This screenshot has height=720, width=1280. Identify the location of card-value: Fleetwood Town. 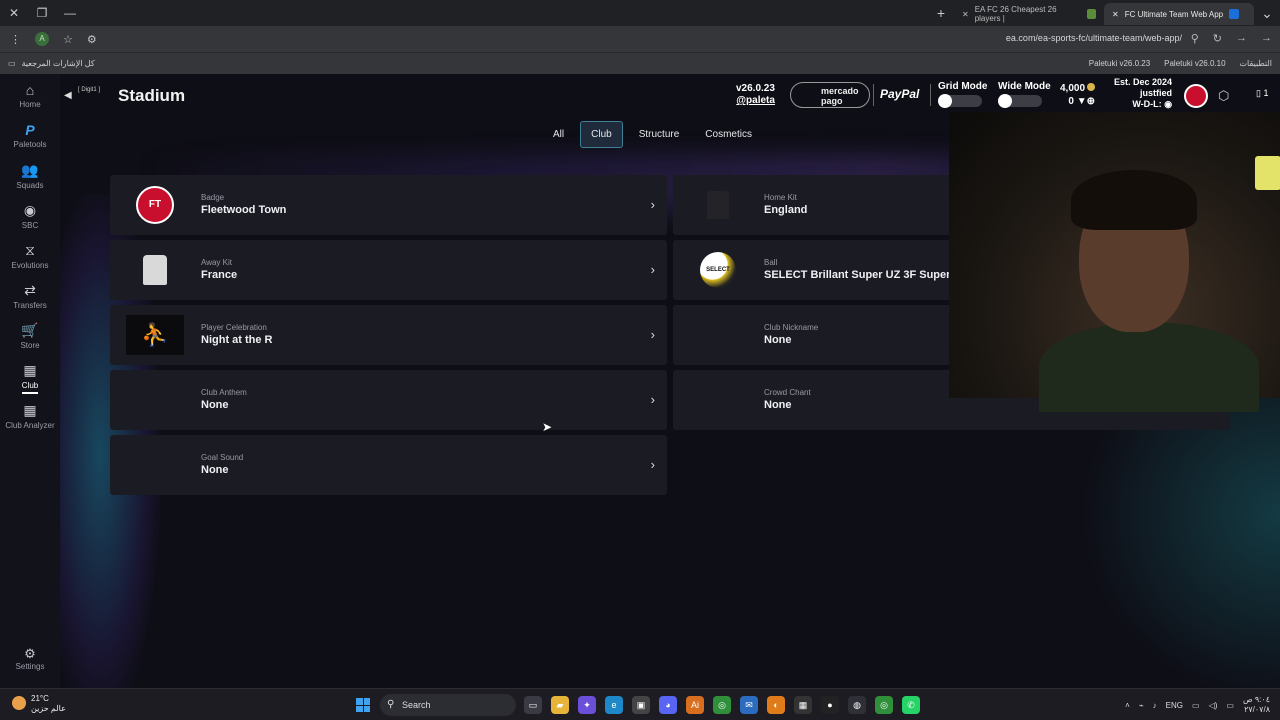
(244, 210).